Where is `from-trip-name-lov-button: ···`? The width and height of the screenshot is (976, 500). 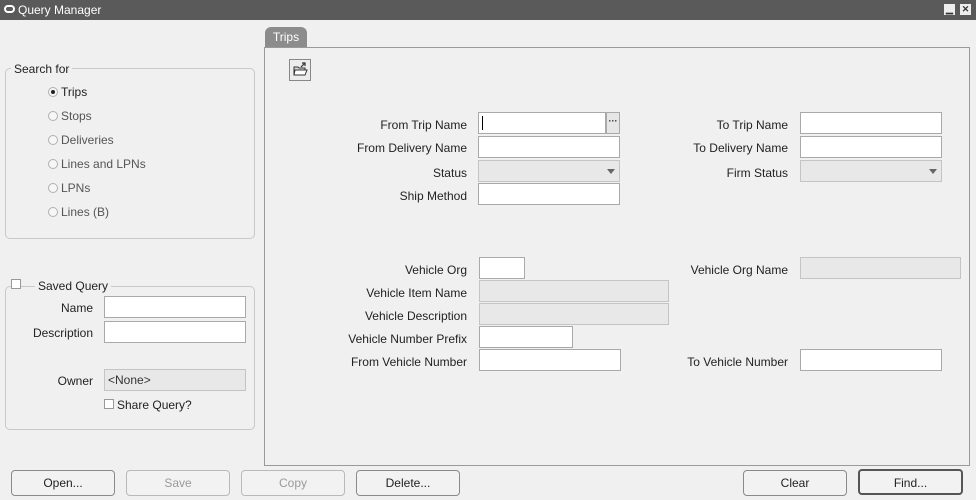
from-trip-name-lov-button: ··· is located at coordinates (613, 123).